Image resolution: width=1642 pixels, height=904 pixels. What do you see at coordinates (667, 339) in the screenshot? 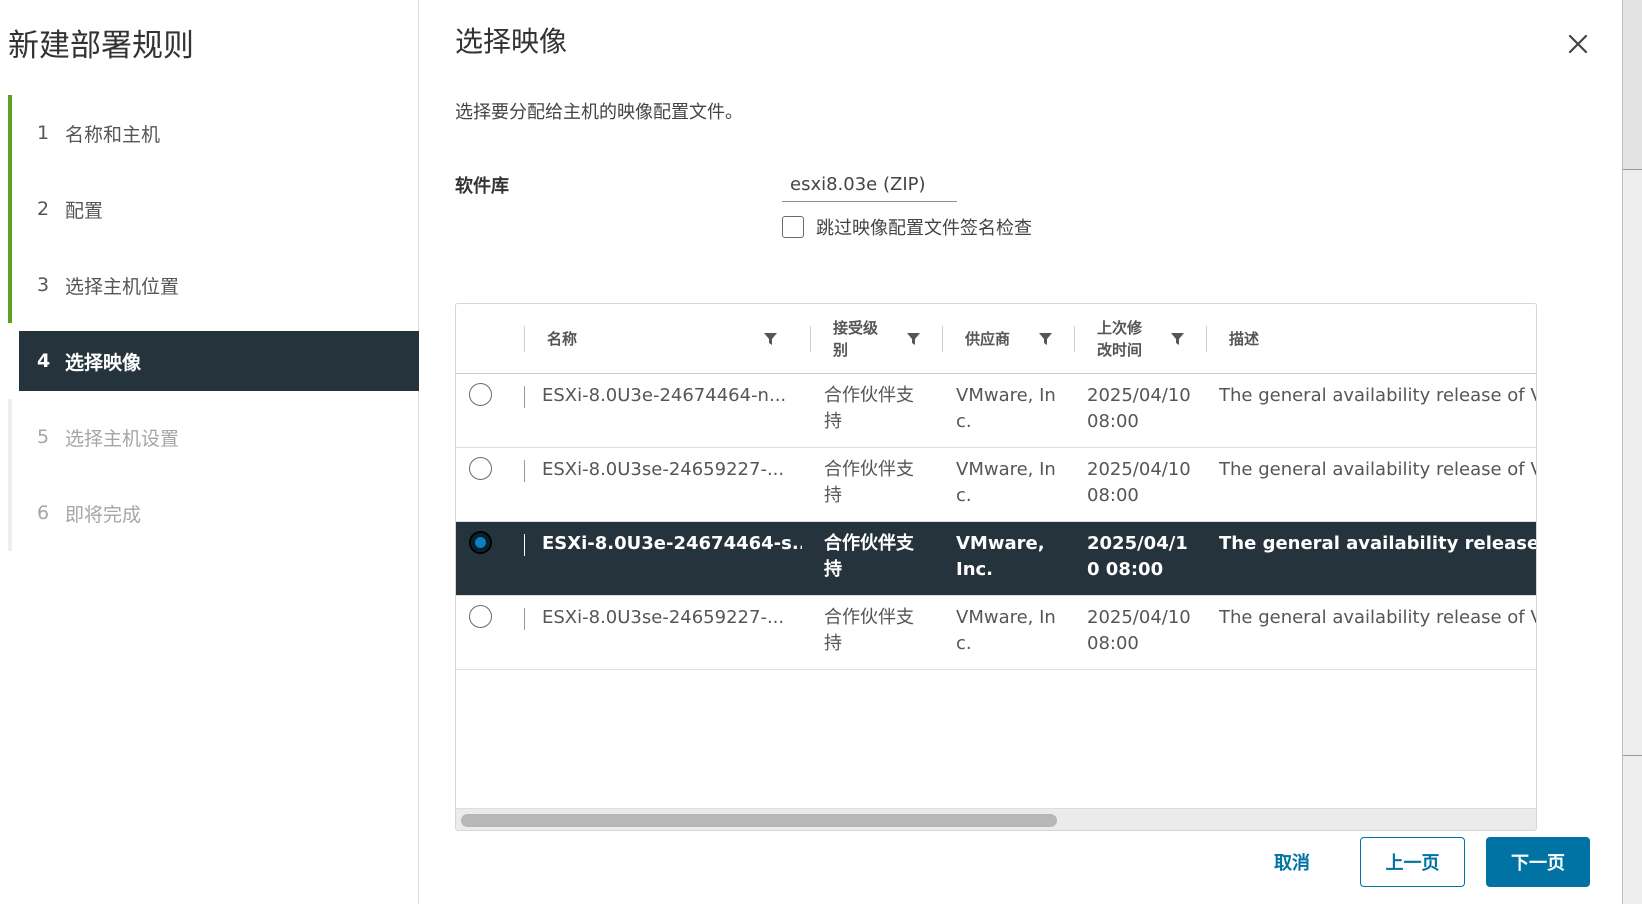
I see `column-header-name: 名称` at bounding box center [667, 339].